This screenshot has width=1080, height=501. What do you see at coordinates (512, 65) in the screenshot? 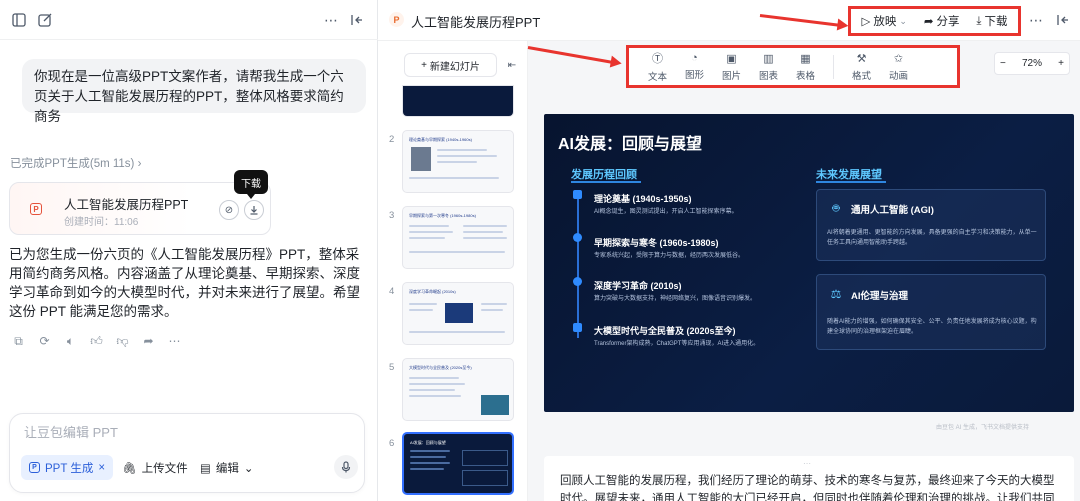
I see `collapse-thumbnails-icon: ⇤` at bounding box center [512, 65].